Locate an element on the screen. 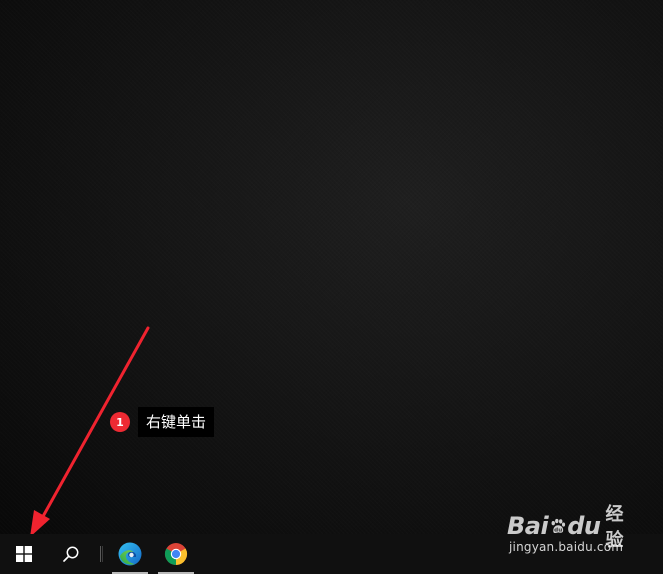  taskbar is located at coordinates (331, 554).